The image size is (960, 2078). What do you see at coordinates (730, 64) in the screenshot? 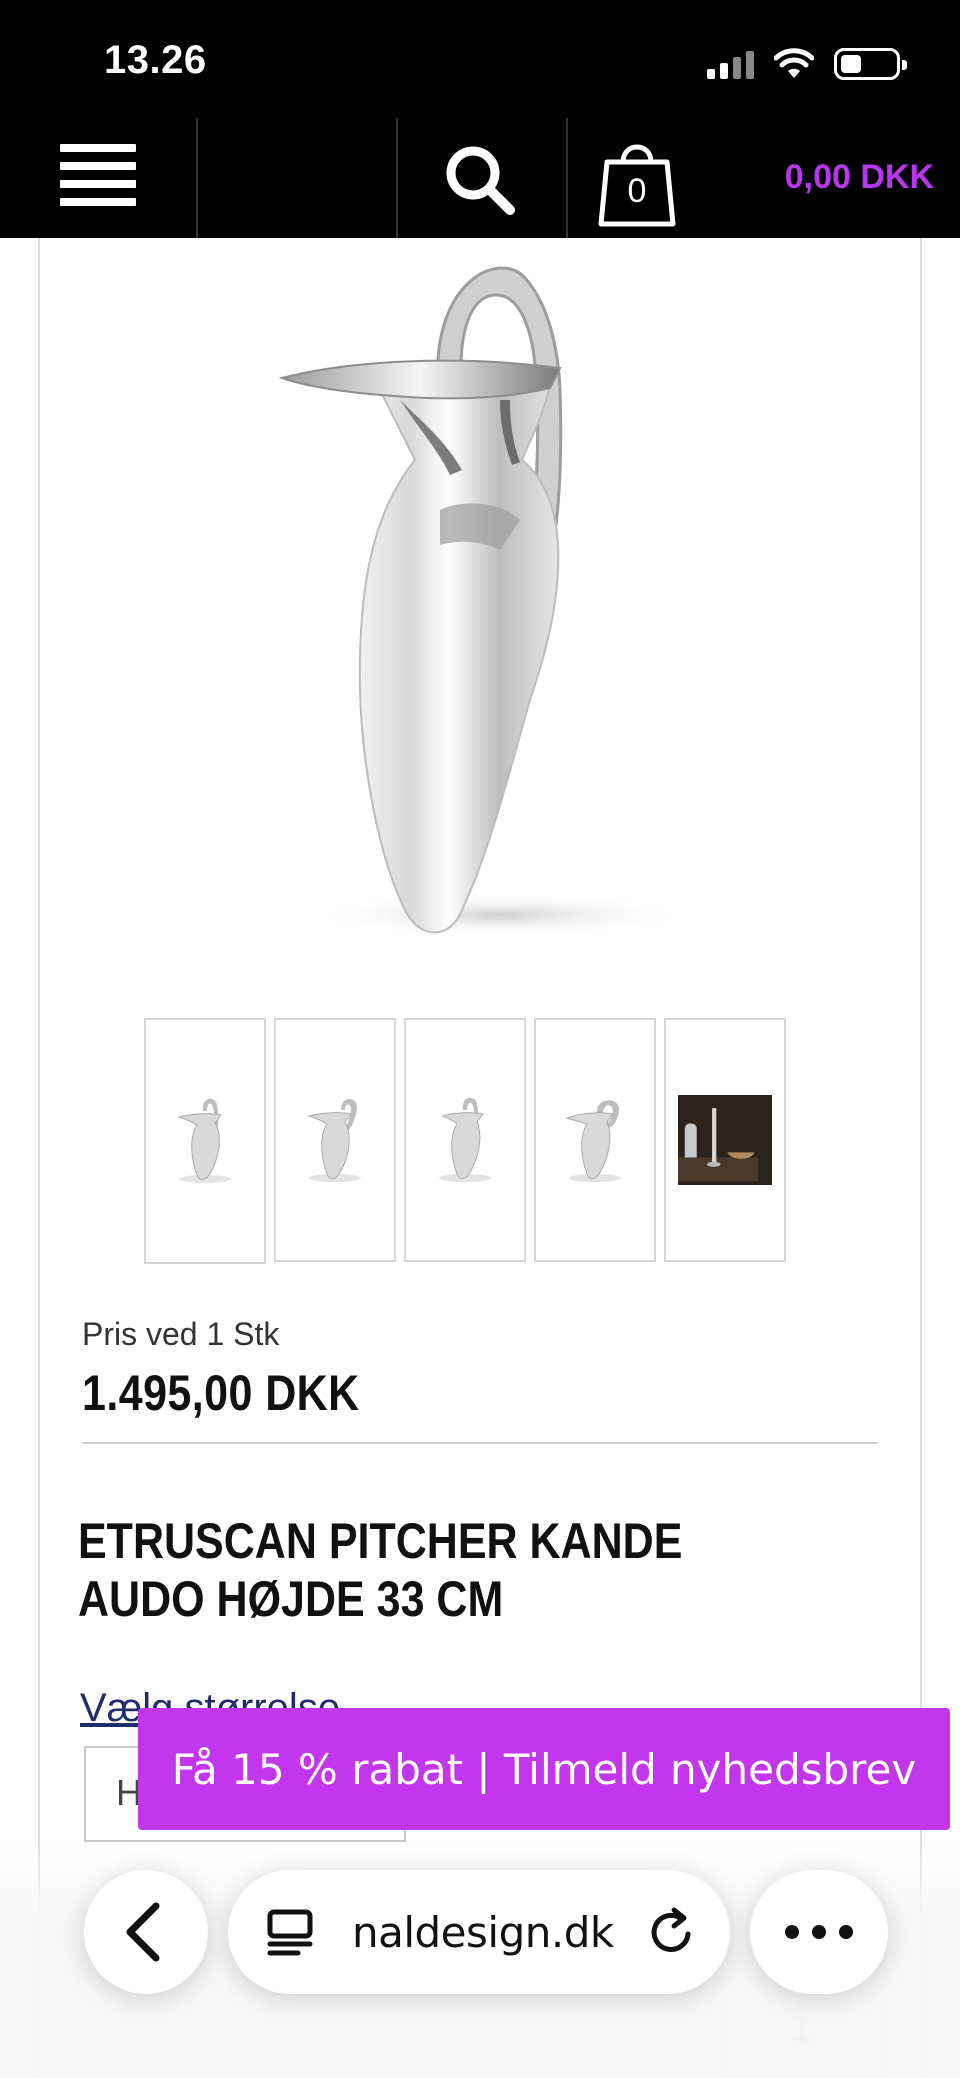
I see `cellular-signal-icon` at bounding box center [730, 64].